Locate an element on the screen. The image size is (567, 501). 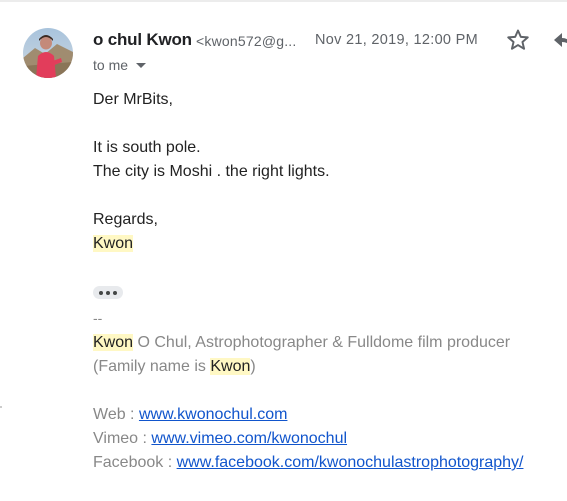
star-outline-icon is located at coordinates (518, 39).